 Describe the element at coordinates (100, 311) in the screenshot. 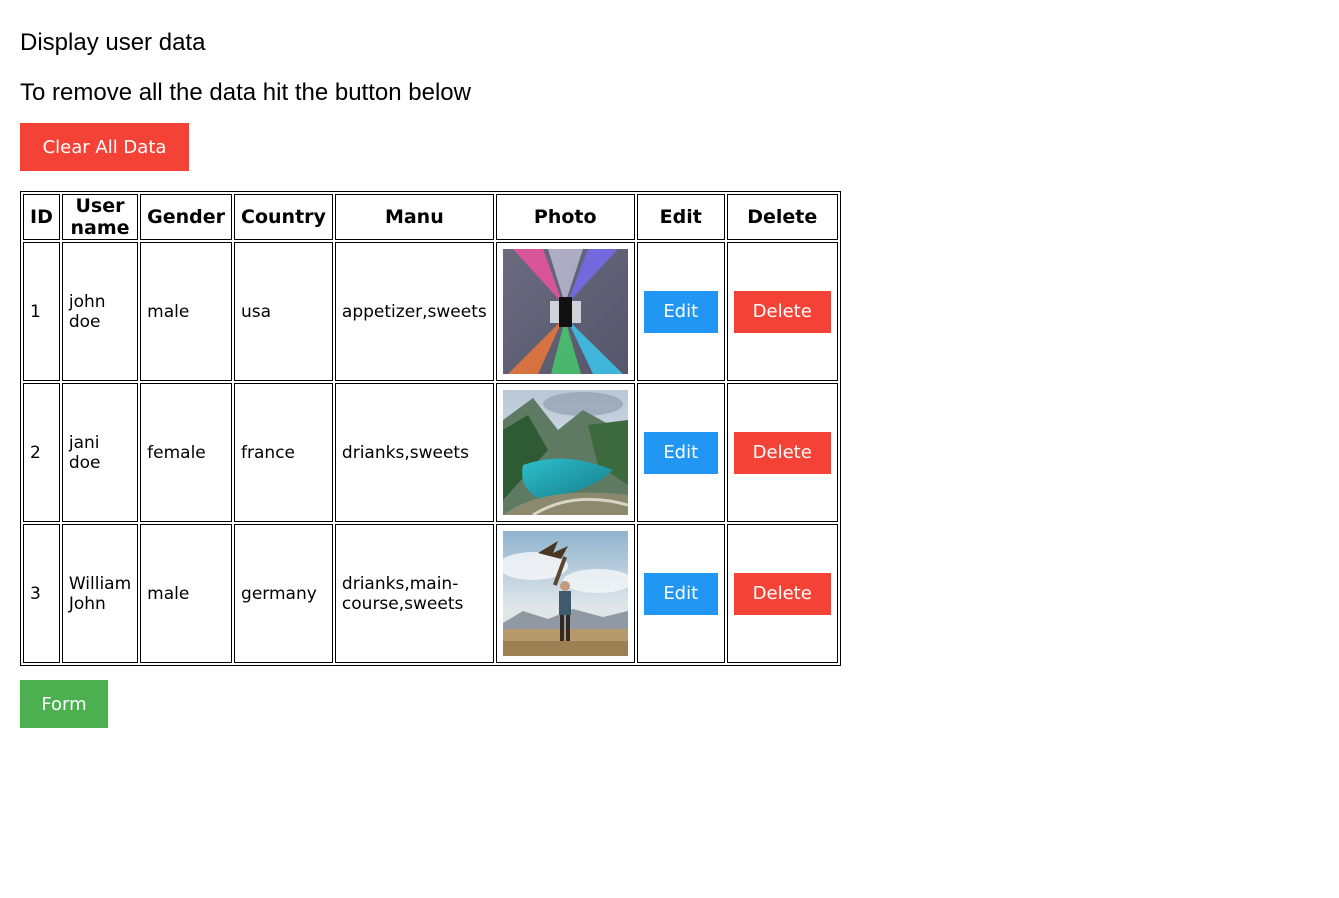

I see `cell-username: john doe` at that location.